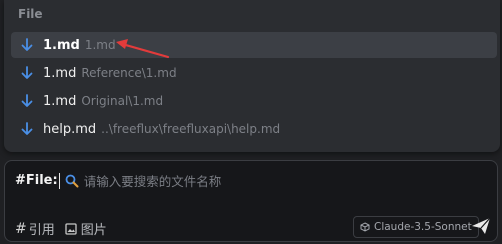  I want to click on send-button, so click(481, 226).